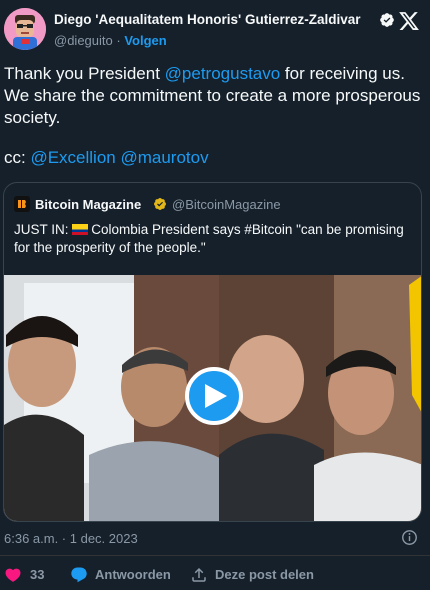 This screenshot has width=430, height=590. Describe the element at coordinates (409, 21) in the screenshot. I see `x-logo-icon` at that location.